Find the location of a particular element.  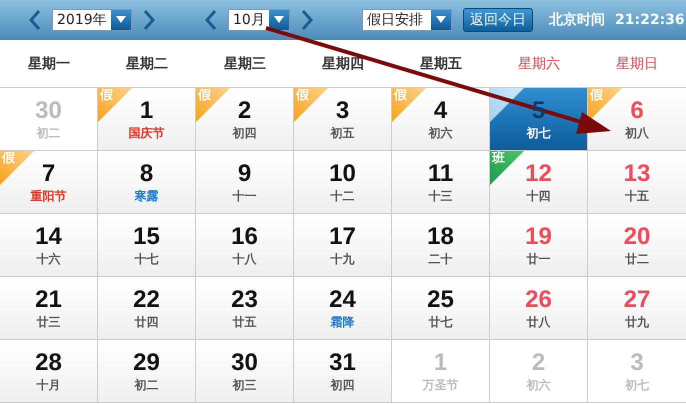

day-number: 23 is located at coordinates (244, 300).